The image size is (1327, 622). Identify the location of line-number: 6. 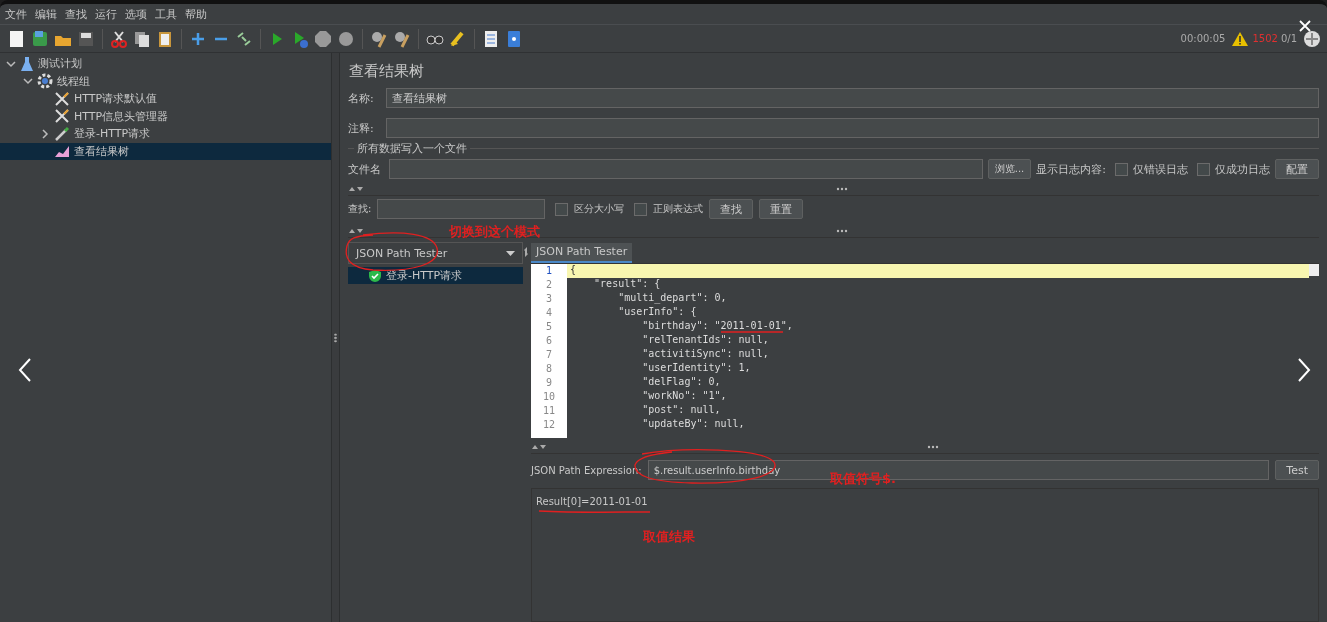
(549, 341).